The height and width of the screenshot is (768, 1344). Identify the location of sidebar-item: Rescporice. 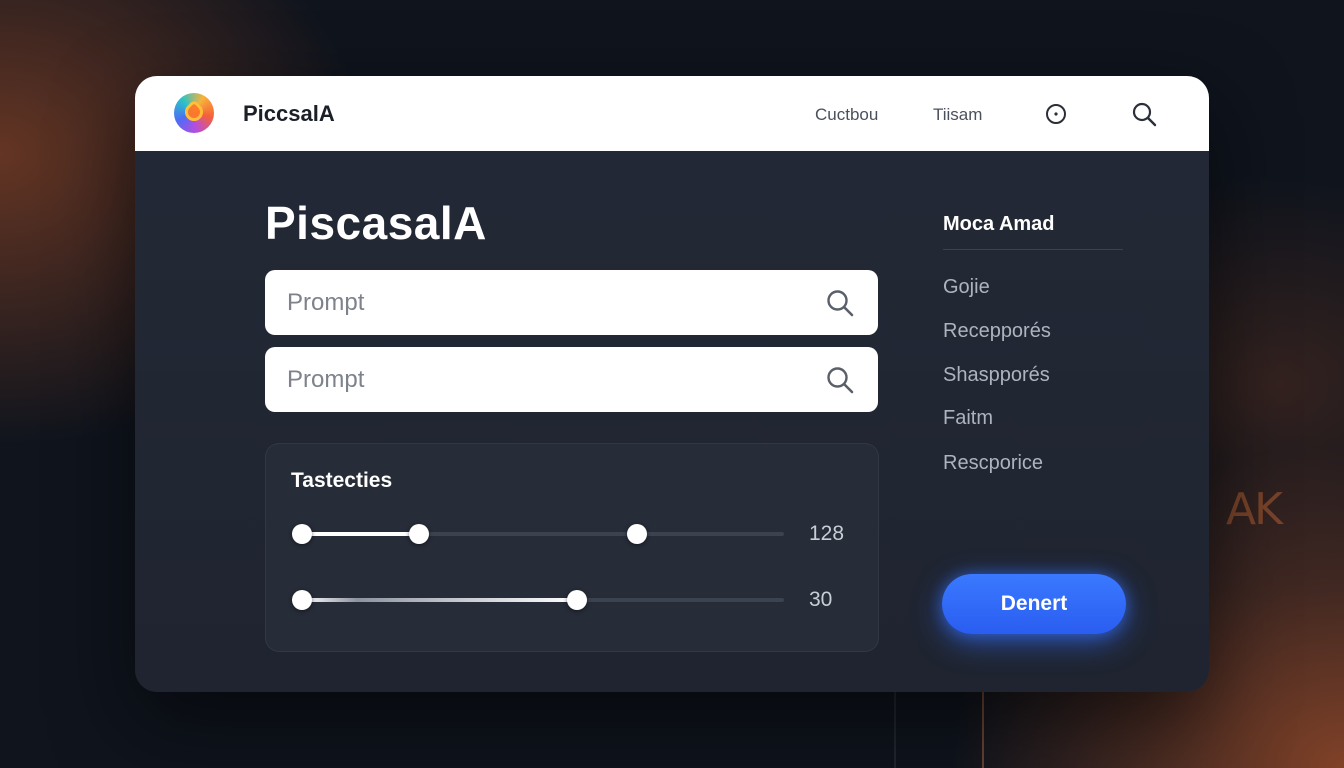
(993, 463).